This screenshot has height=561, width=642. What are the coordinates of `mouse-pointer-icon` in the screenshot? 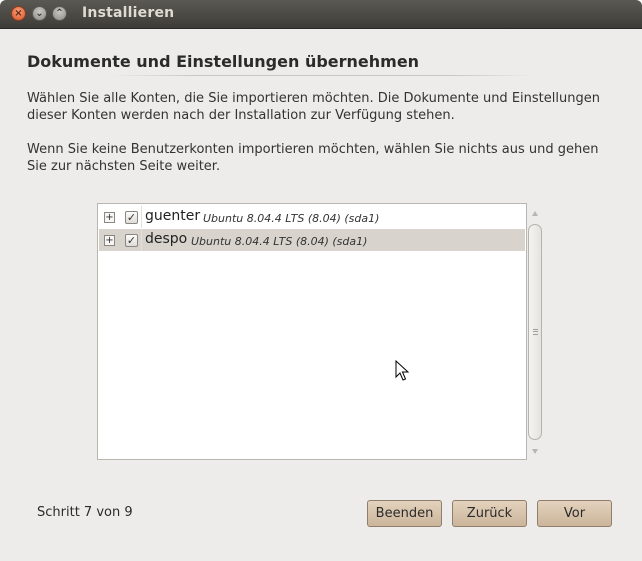 It's located at (402, 370).